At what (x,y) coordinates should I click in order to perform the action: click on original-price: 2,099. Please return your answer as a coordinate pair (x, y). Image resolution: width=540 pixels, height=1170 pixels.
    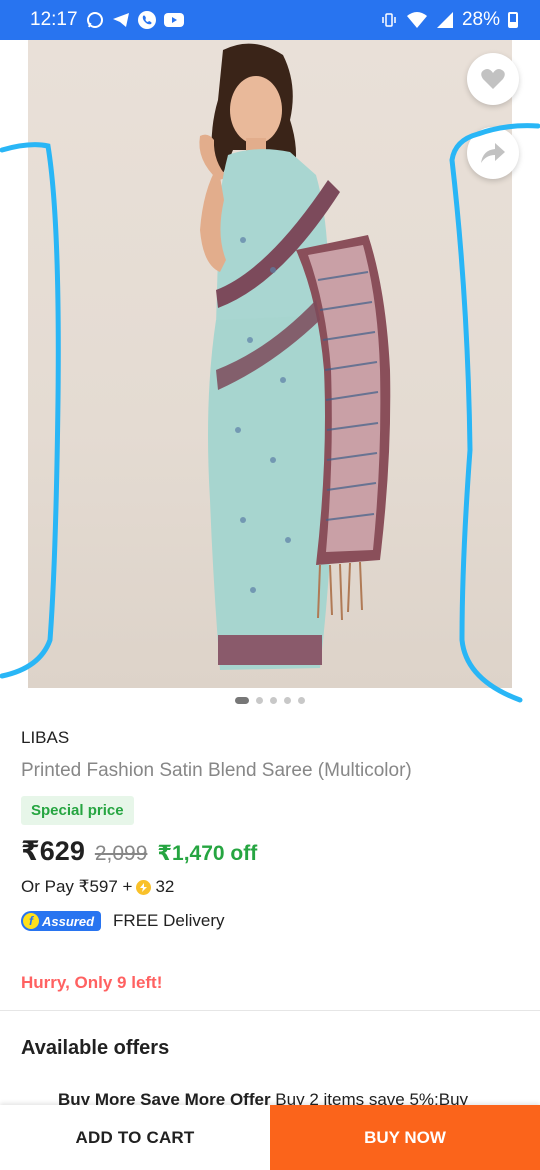
    Looking at the image, I should click on (121, 853).